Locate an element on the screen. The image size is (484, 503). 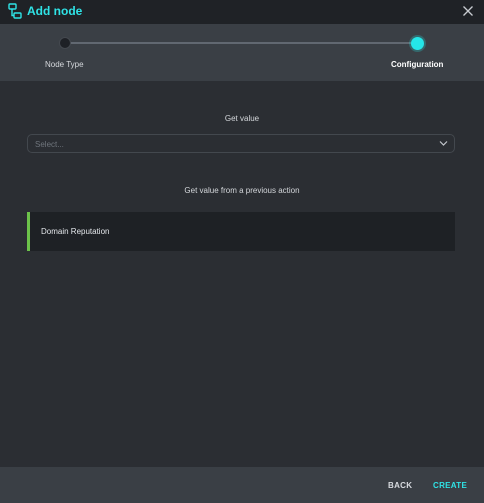
action-item-domain-reputation: Domain Reputation is located at coordinates (241, 231).